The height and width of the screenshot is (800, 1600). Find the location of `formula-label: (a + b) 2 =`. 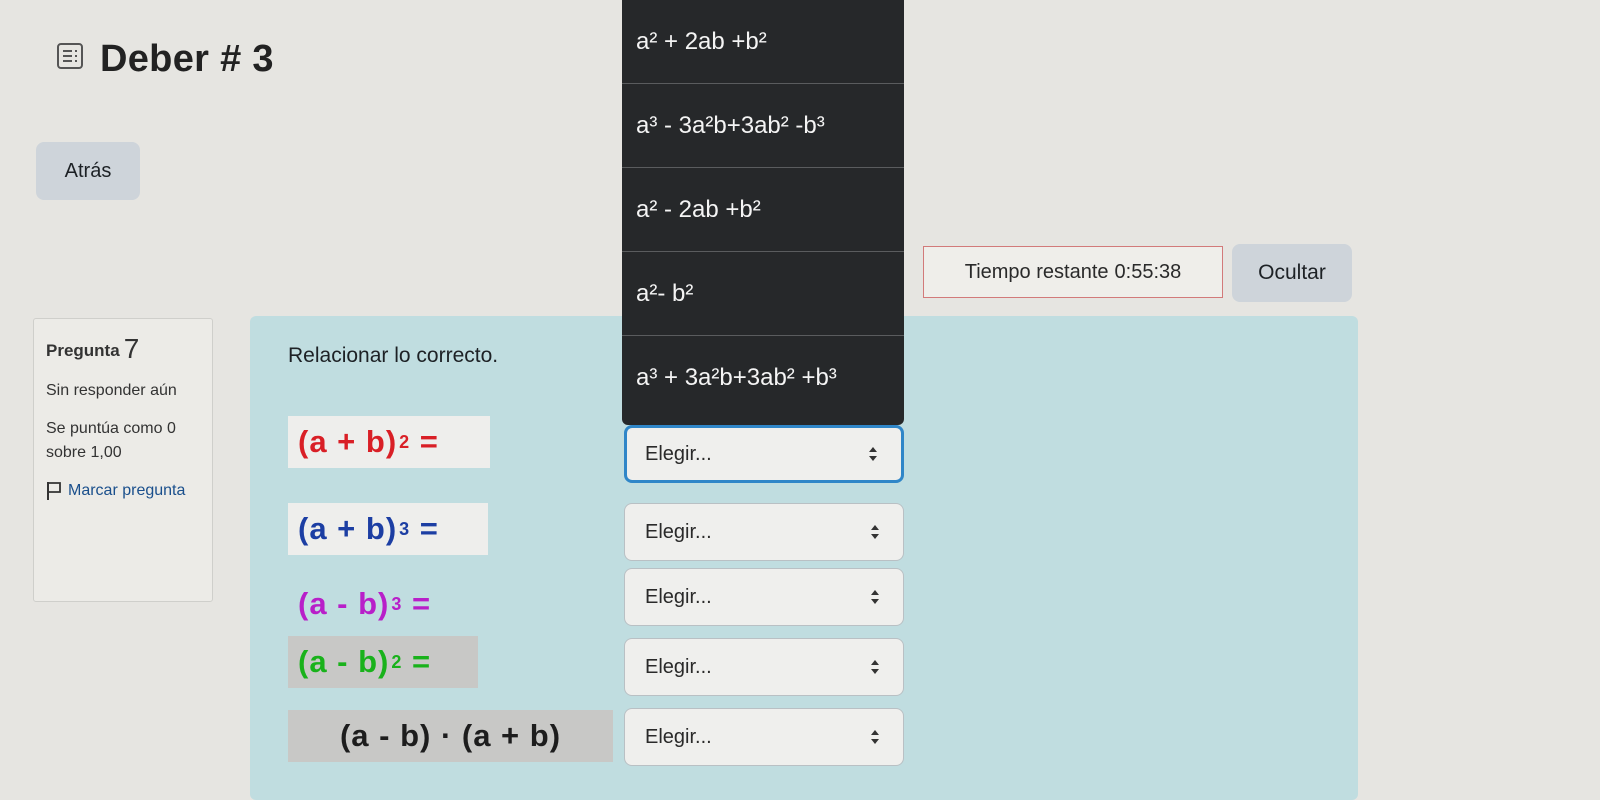

formula-label: (a + b) 2 = is located at coordinates (389, 442).